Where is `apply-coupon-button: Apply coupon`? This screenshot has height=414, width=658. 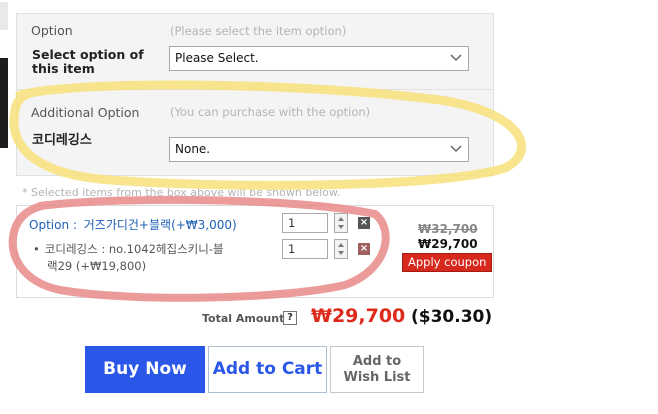
apply-coupon-button: Apply coupon is located at coordinates (447, 262).